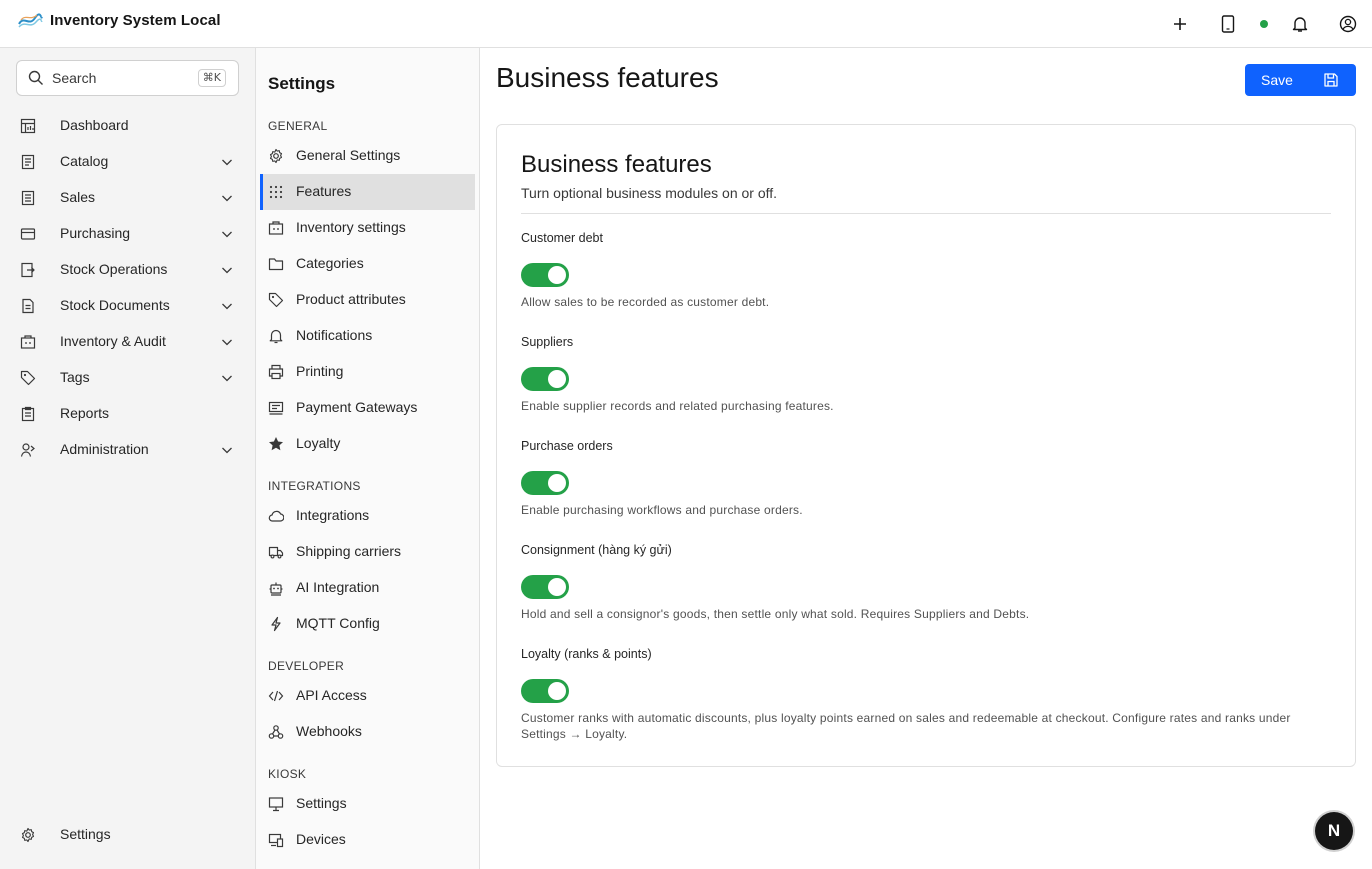 This screenshot has width=1372, height=869. I want to click on save-button-label: Save, so click(1277, 80).